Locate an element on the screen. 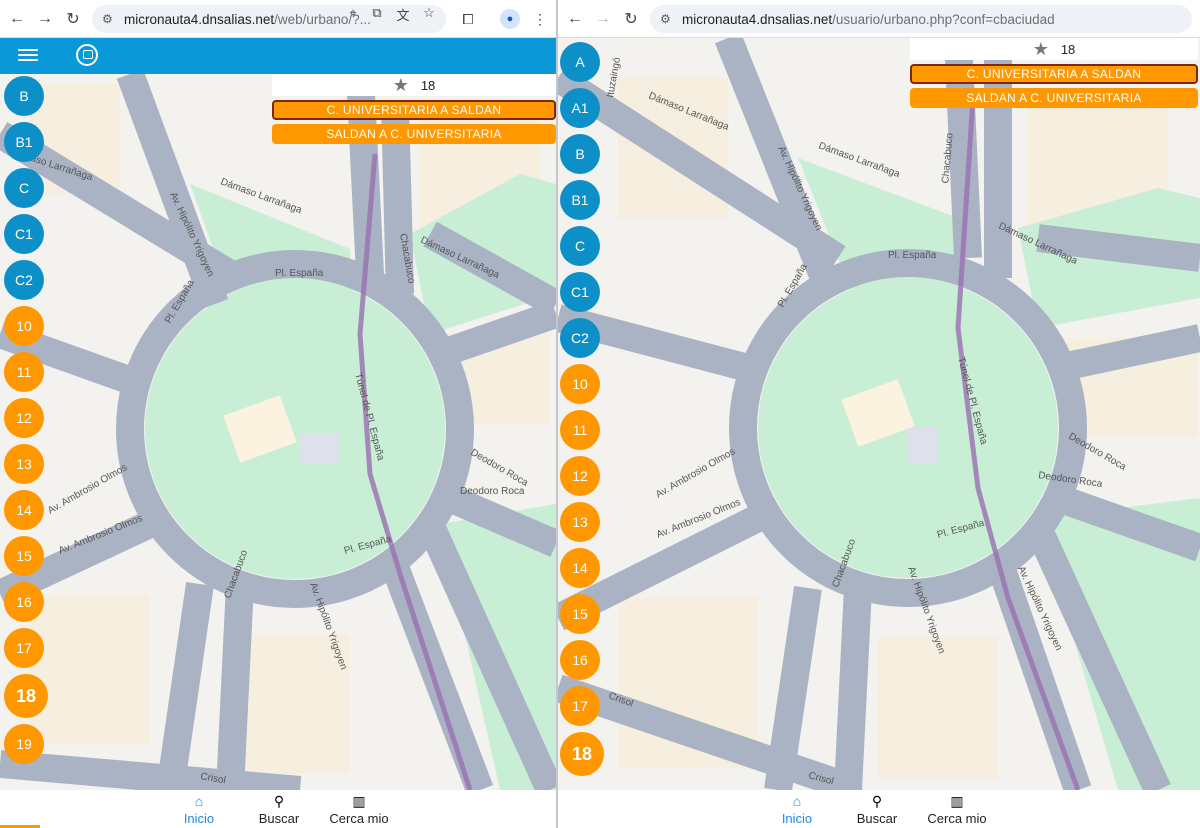  route-button-a: A is located at coordinates (580, 62).